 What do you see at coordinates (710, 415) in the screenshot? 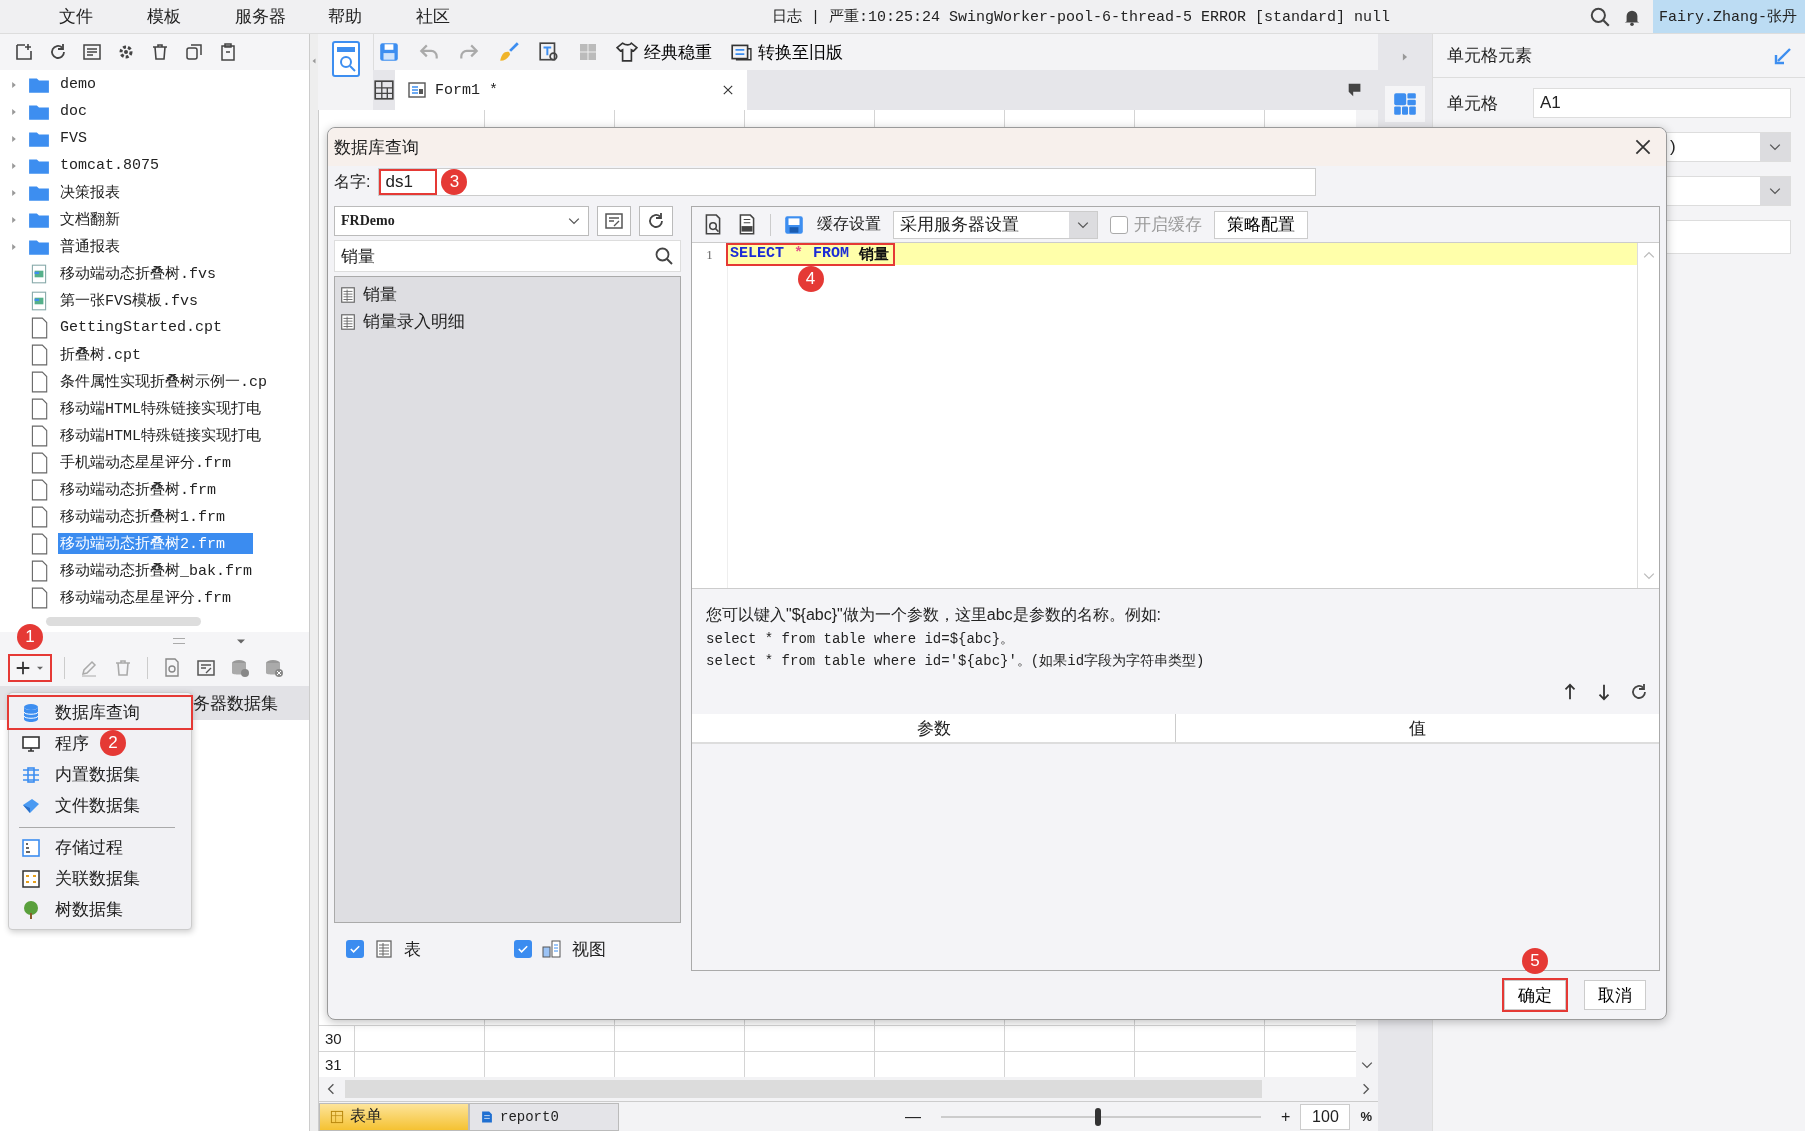
I see `line-number: 1` at bounding box center [710, 415].